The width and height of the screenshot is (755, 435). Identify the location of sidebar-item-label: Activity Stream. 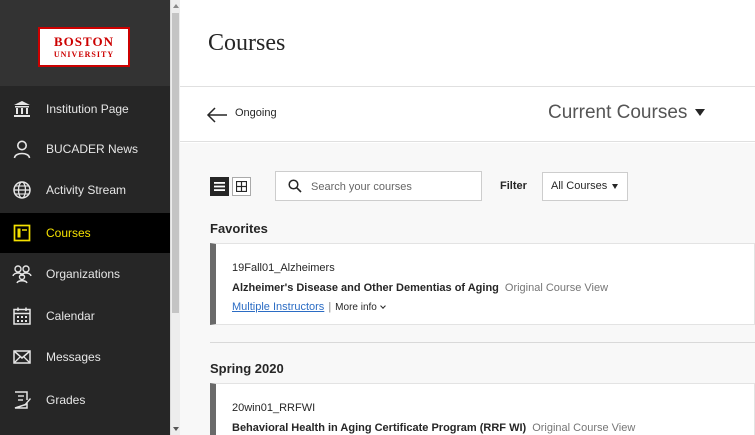
(86, 190).